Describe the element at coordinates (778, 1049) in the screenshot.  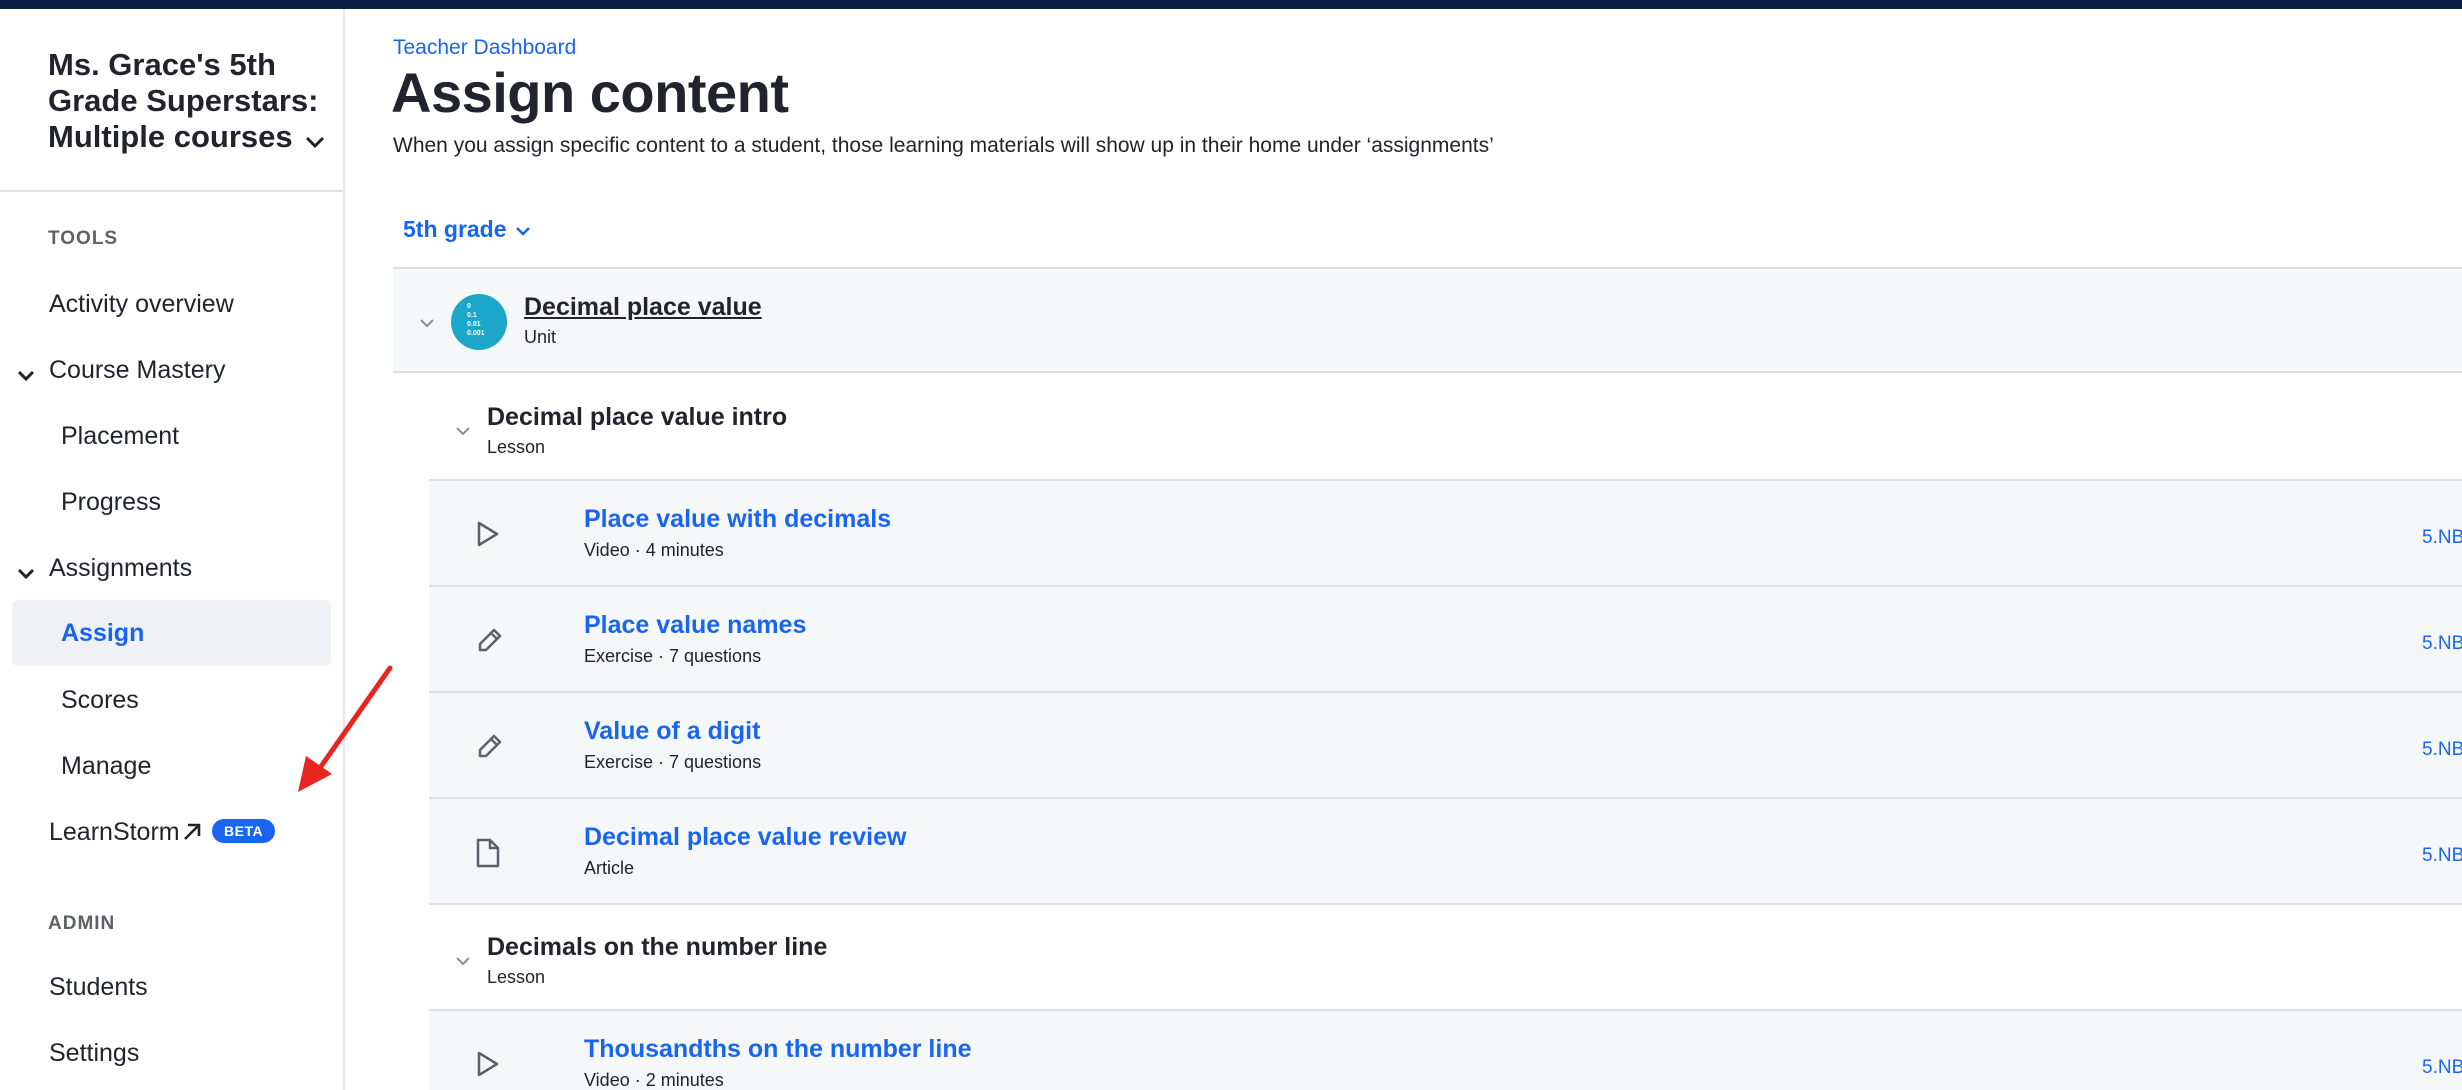
I see `content-item-title: Thousandths on the number line` at that location.